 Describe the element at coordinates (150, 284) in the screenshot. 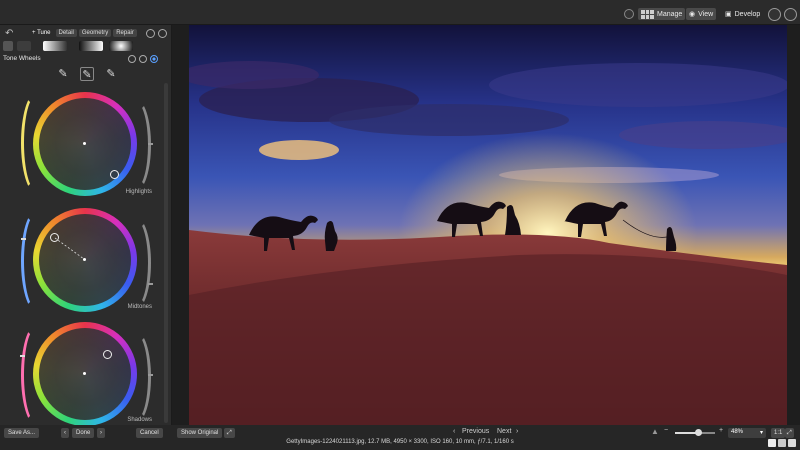

I see `midtones-saturation-tick` at that location.